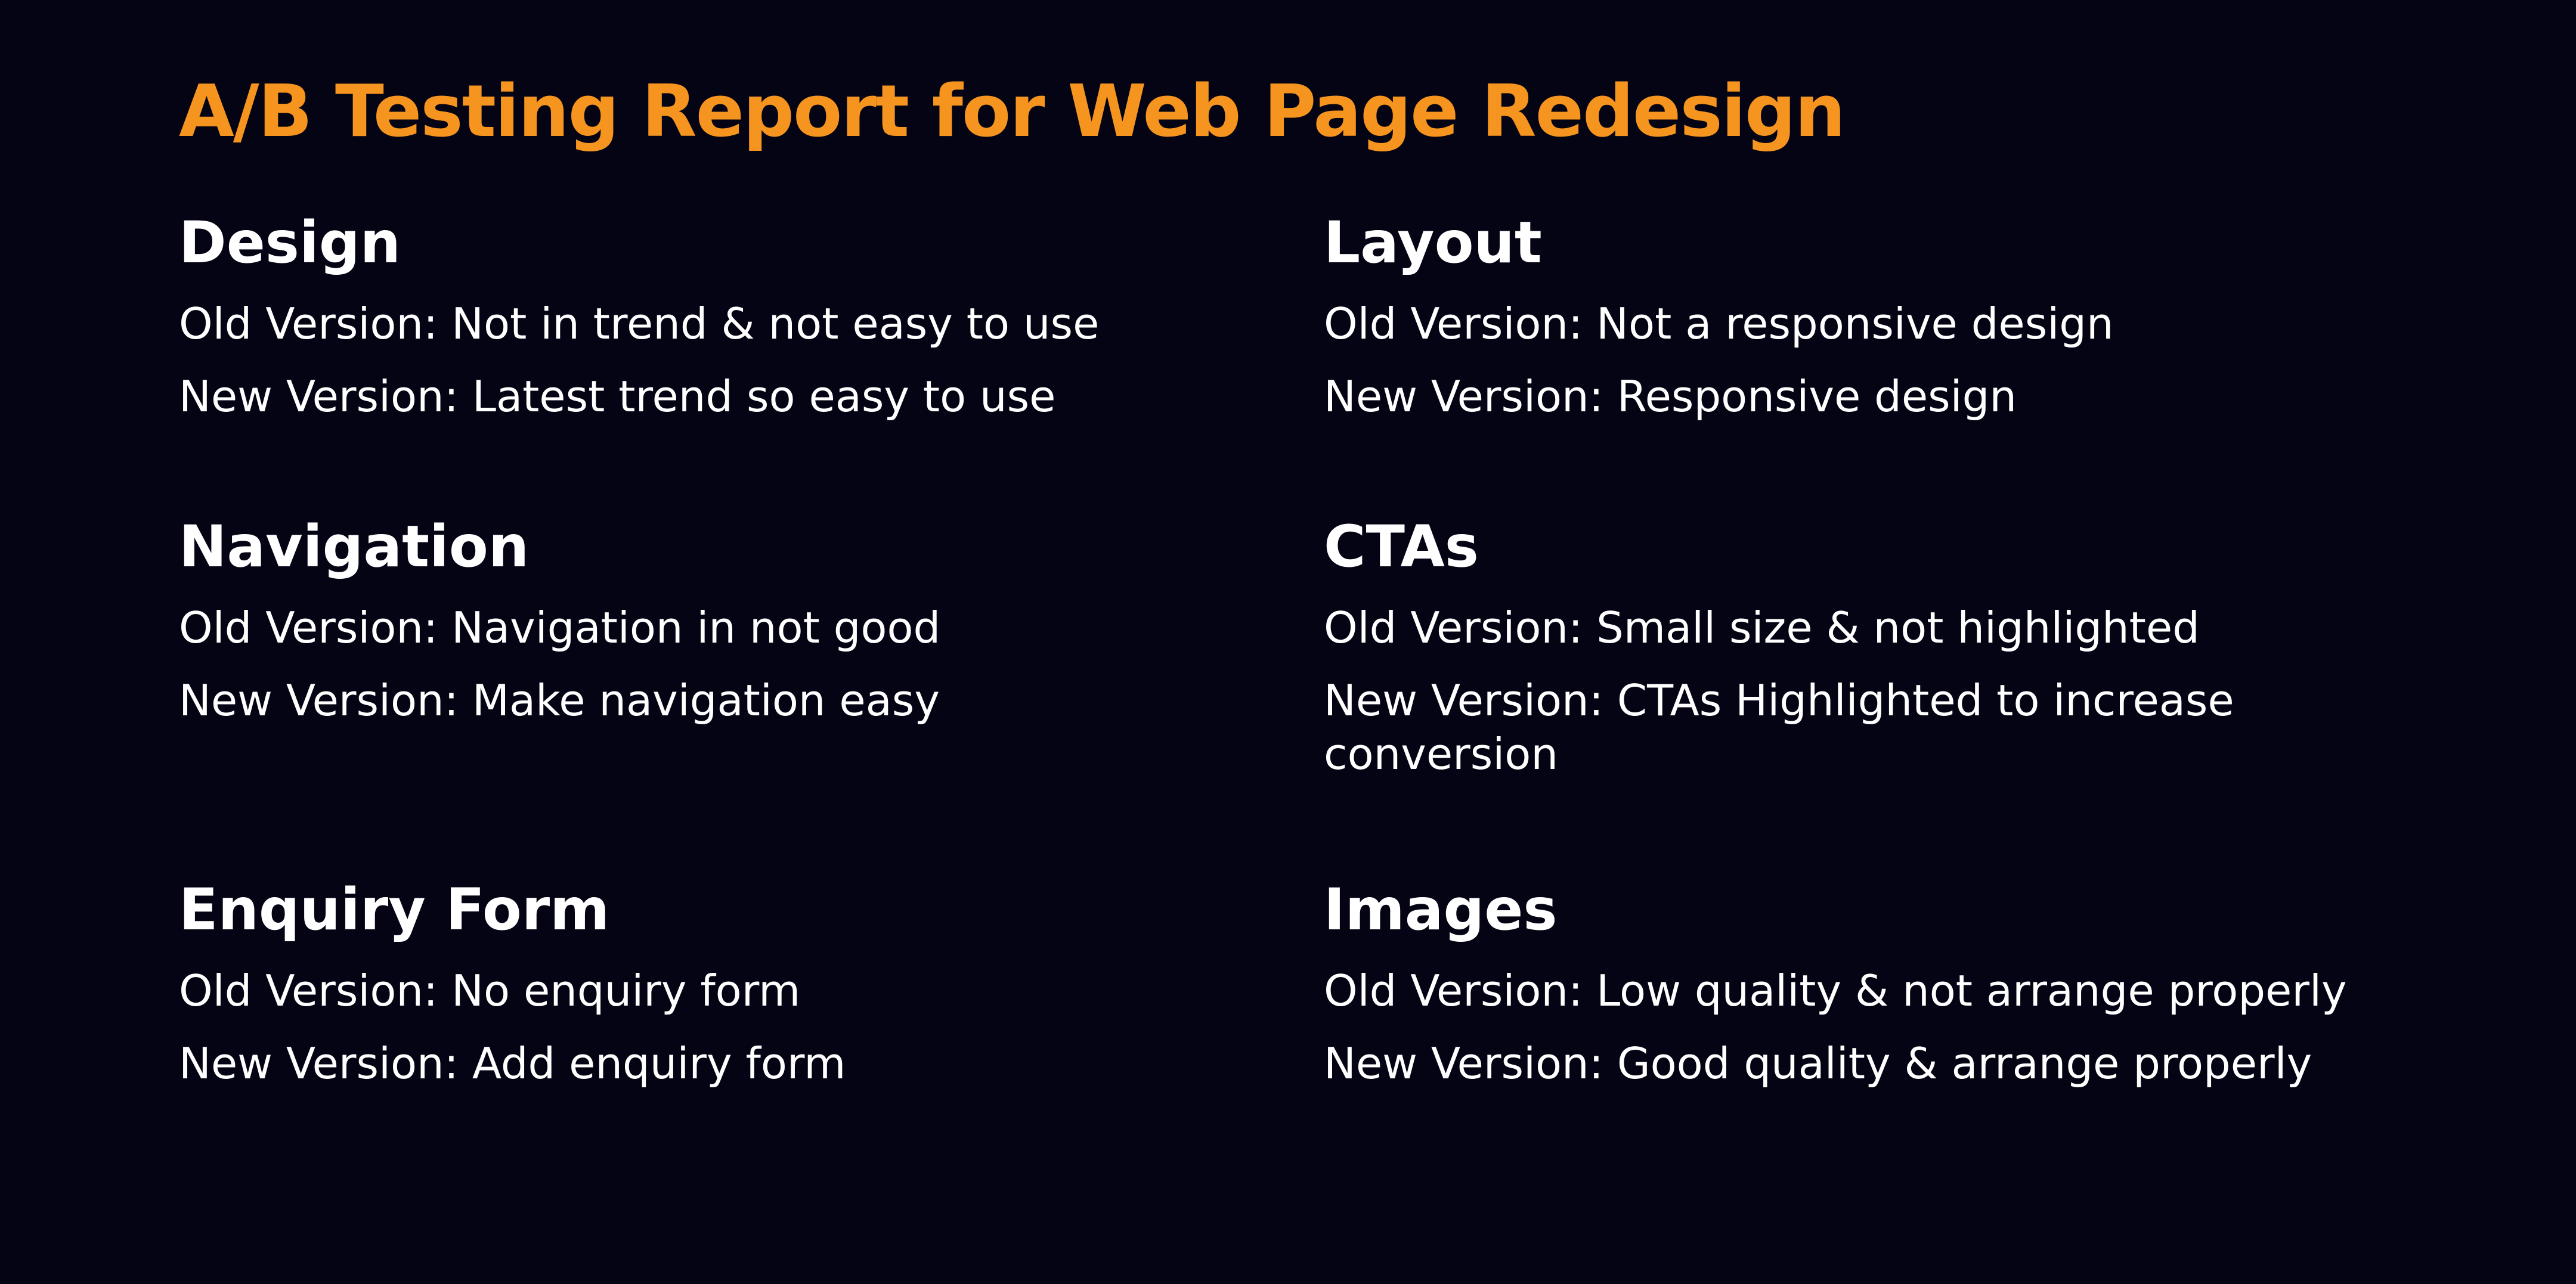 This screenshot has width=2576, height=1284. What do you see at coordinates (1402, 546) in the screenshot?
I see `section-heading: CTAs` at bounding box center [1402, 546].